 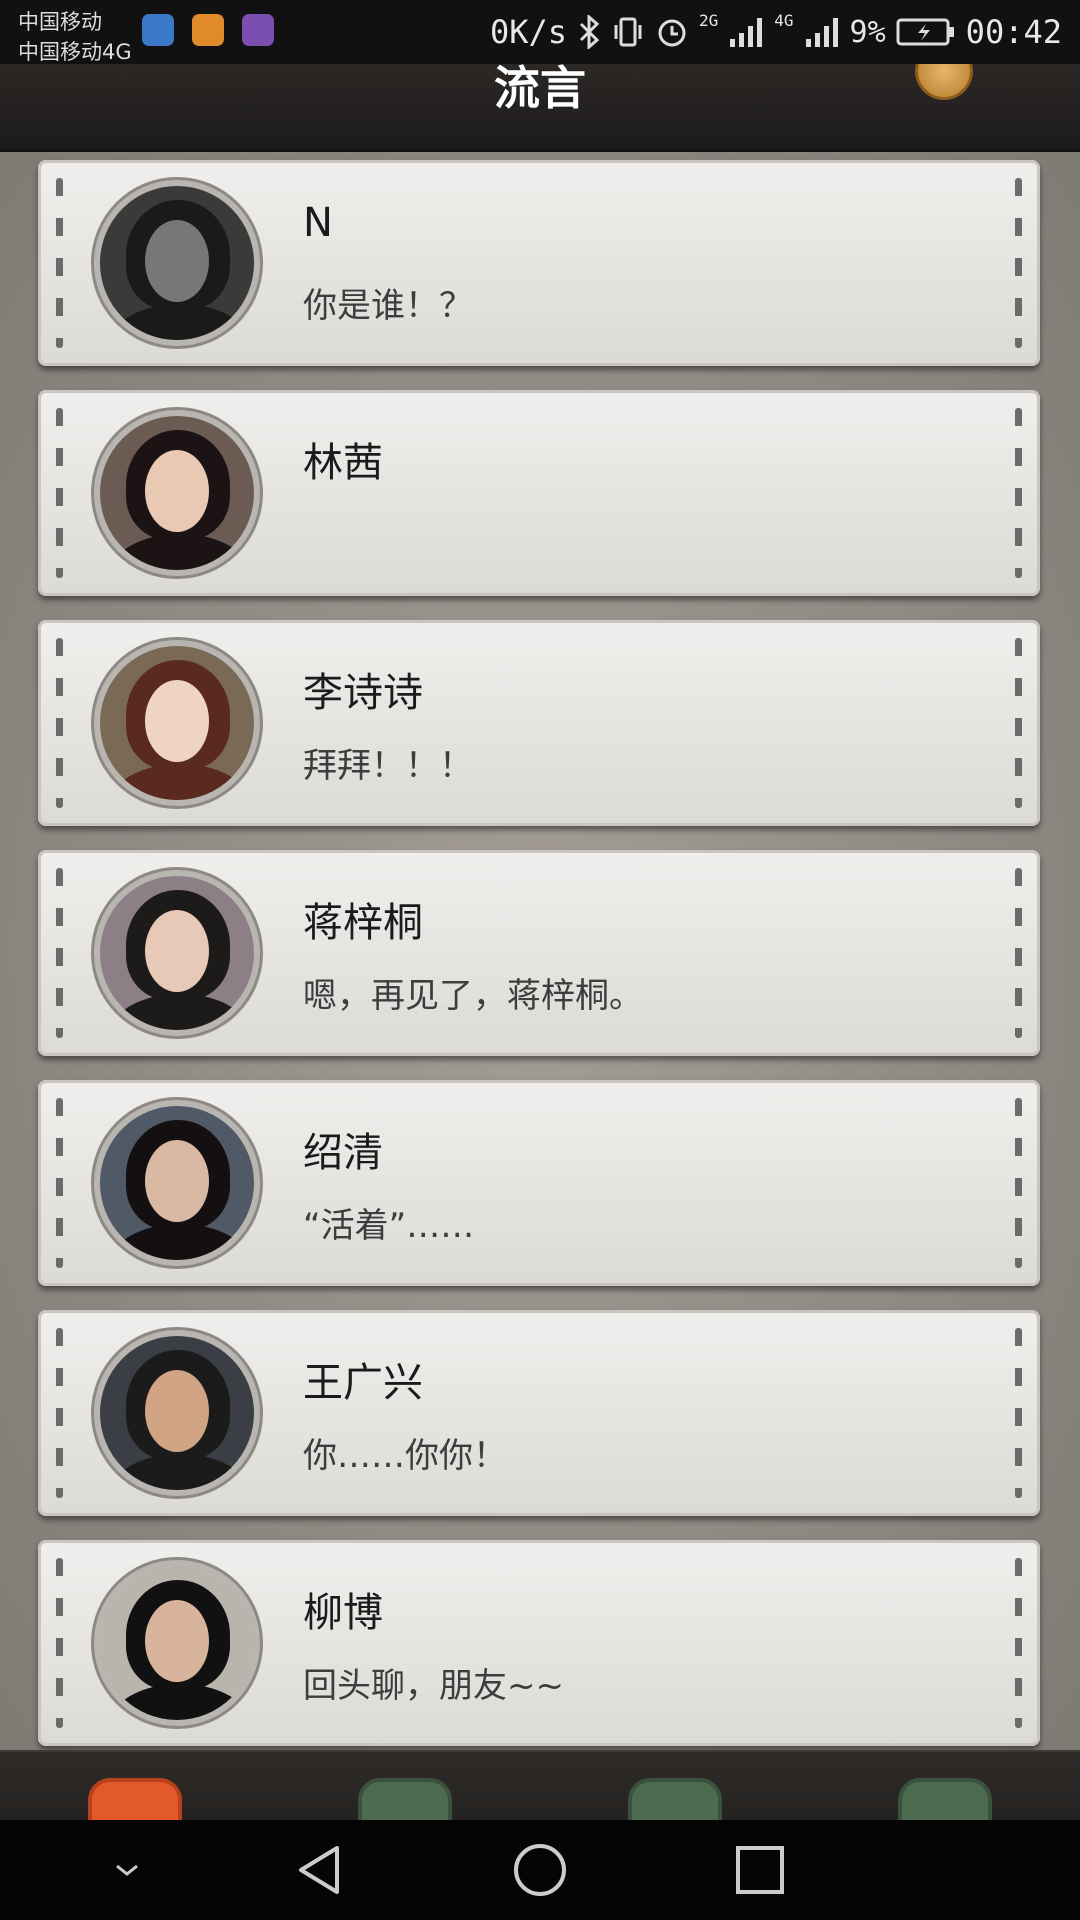 I want to click on conversation-card: 蒋梓桐 嗯，再见了，蒋梓桐。, so click(x=539, y=953).